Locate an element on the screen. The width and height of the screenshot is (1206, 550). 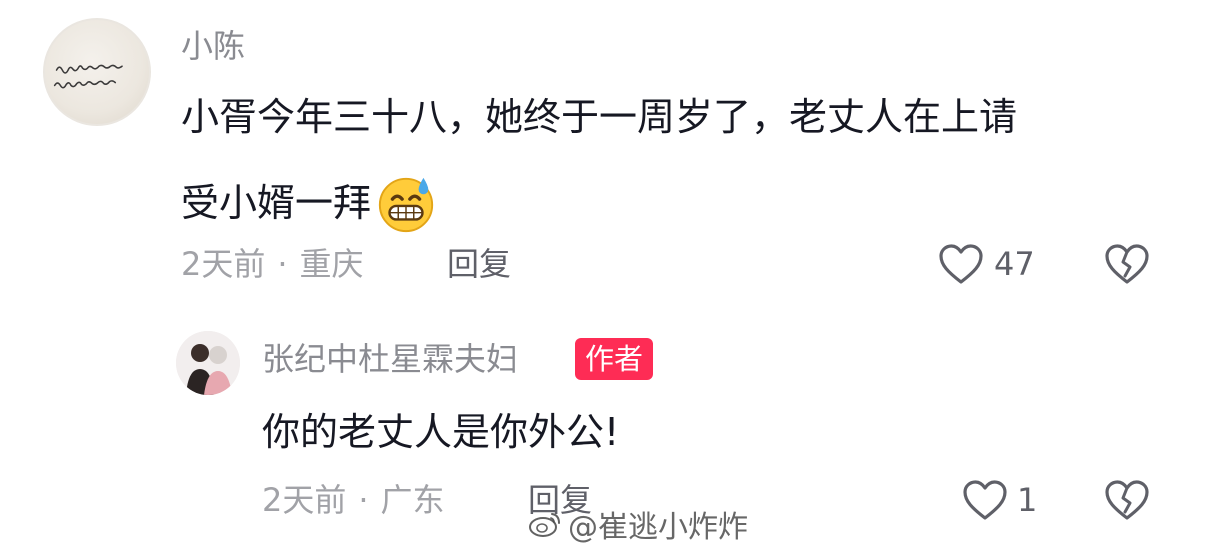
grinning-sweat-emoji-icon is located at coordinates (406, 205).